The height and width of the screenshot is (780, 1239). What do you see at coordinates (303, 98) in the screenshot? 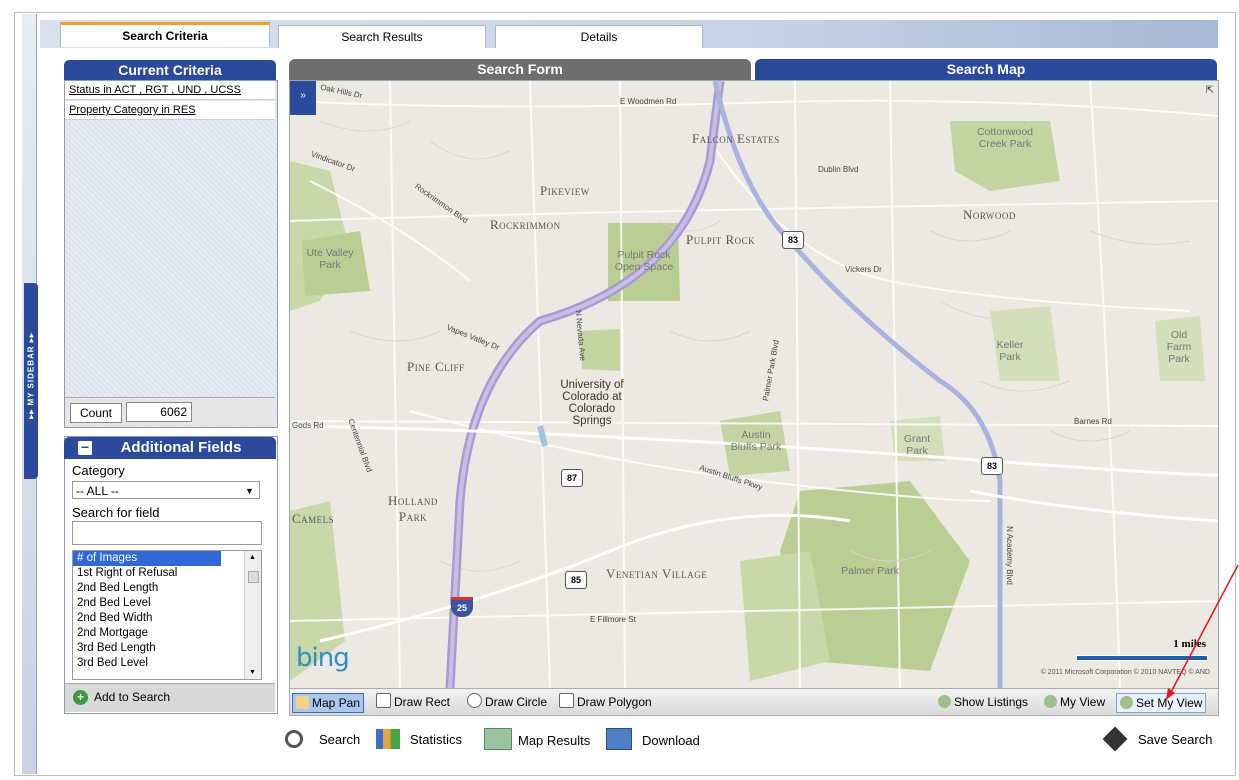
I see `expand-panel-icon: »` at bounding box center [303, 98].